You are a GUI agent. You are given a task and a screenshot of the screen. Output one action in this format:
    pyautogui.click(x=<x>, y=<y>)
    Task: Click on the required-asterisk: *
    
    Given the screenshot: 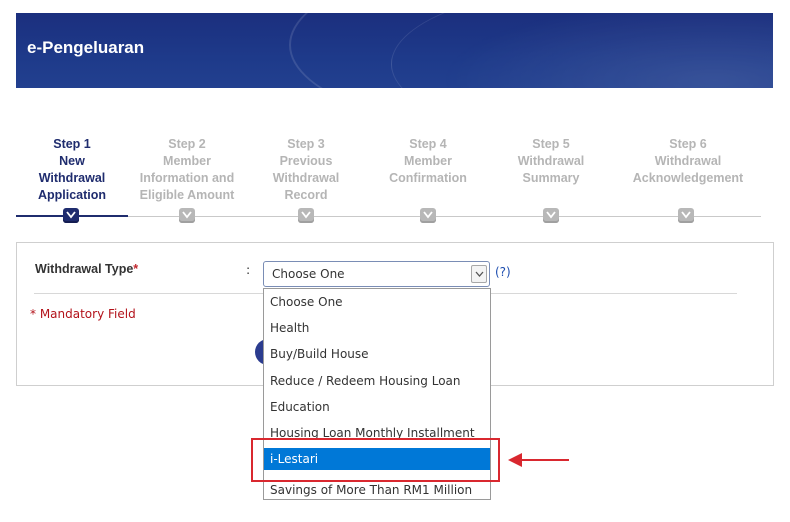 What is the action you would take?
    pyautogui.click(x=136, y=269)
    